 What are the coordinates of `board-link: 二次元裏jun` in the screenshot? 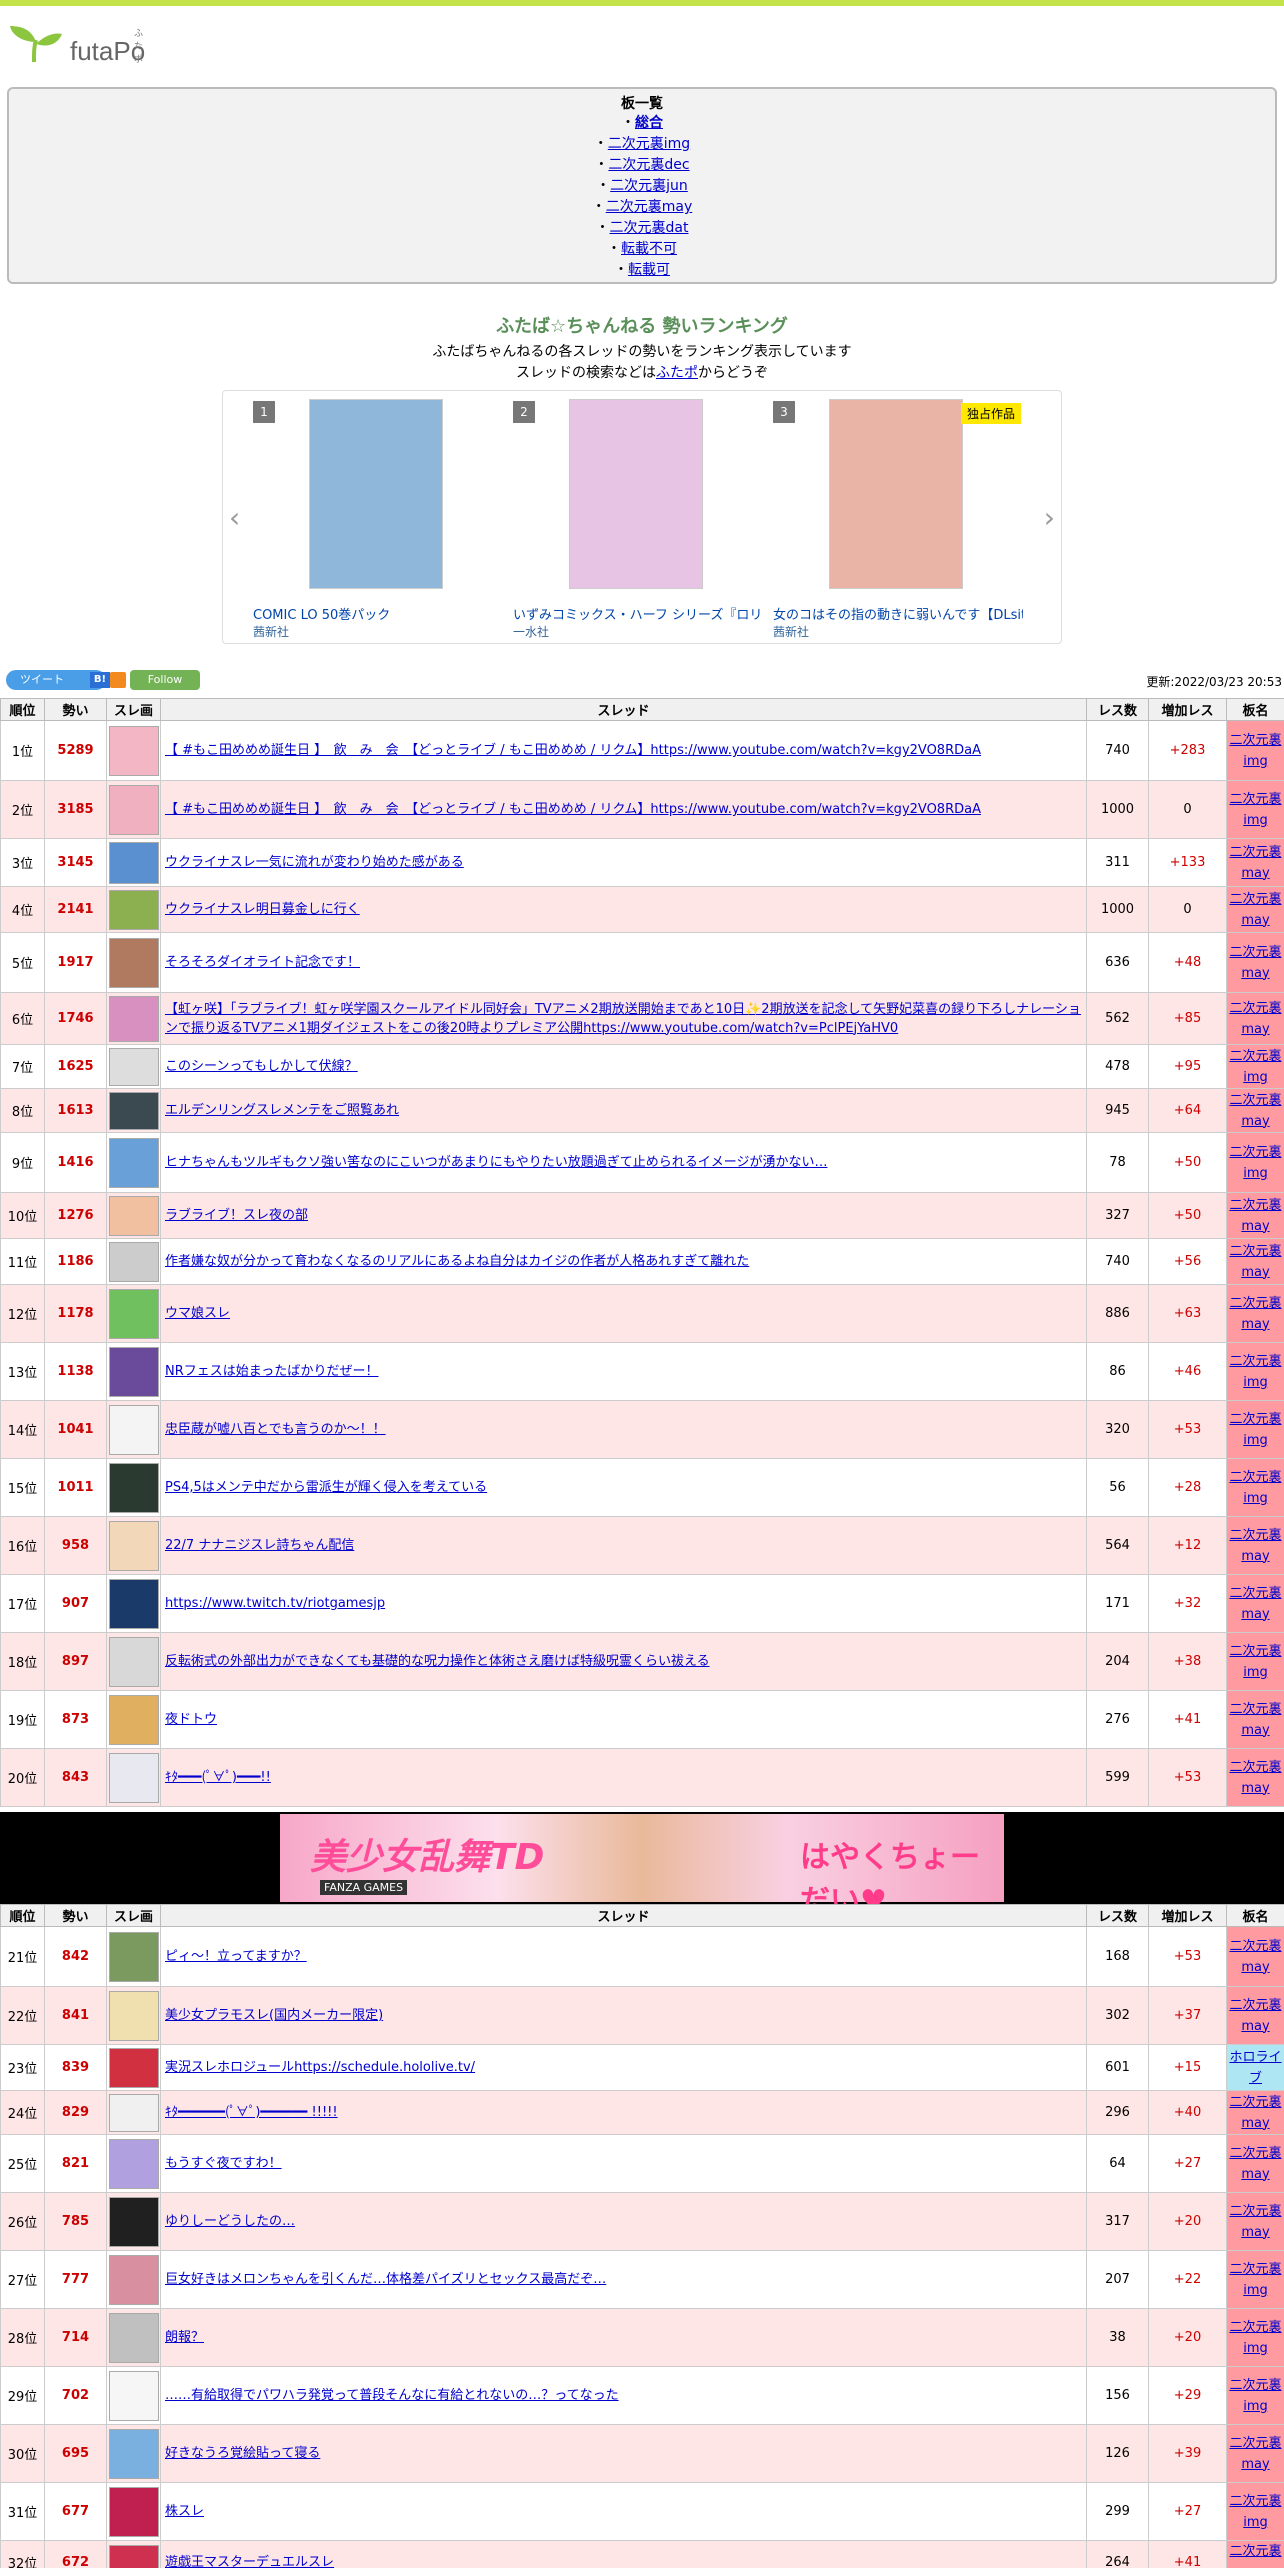 It's located at (649, 186).